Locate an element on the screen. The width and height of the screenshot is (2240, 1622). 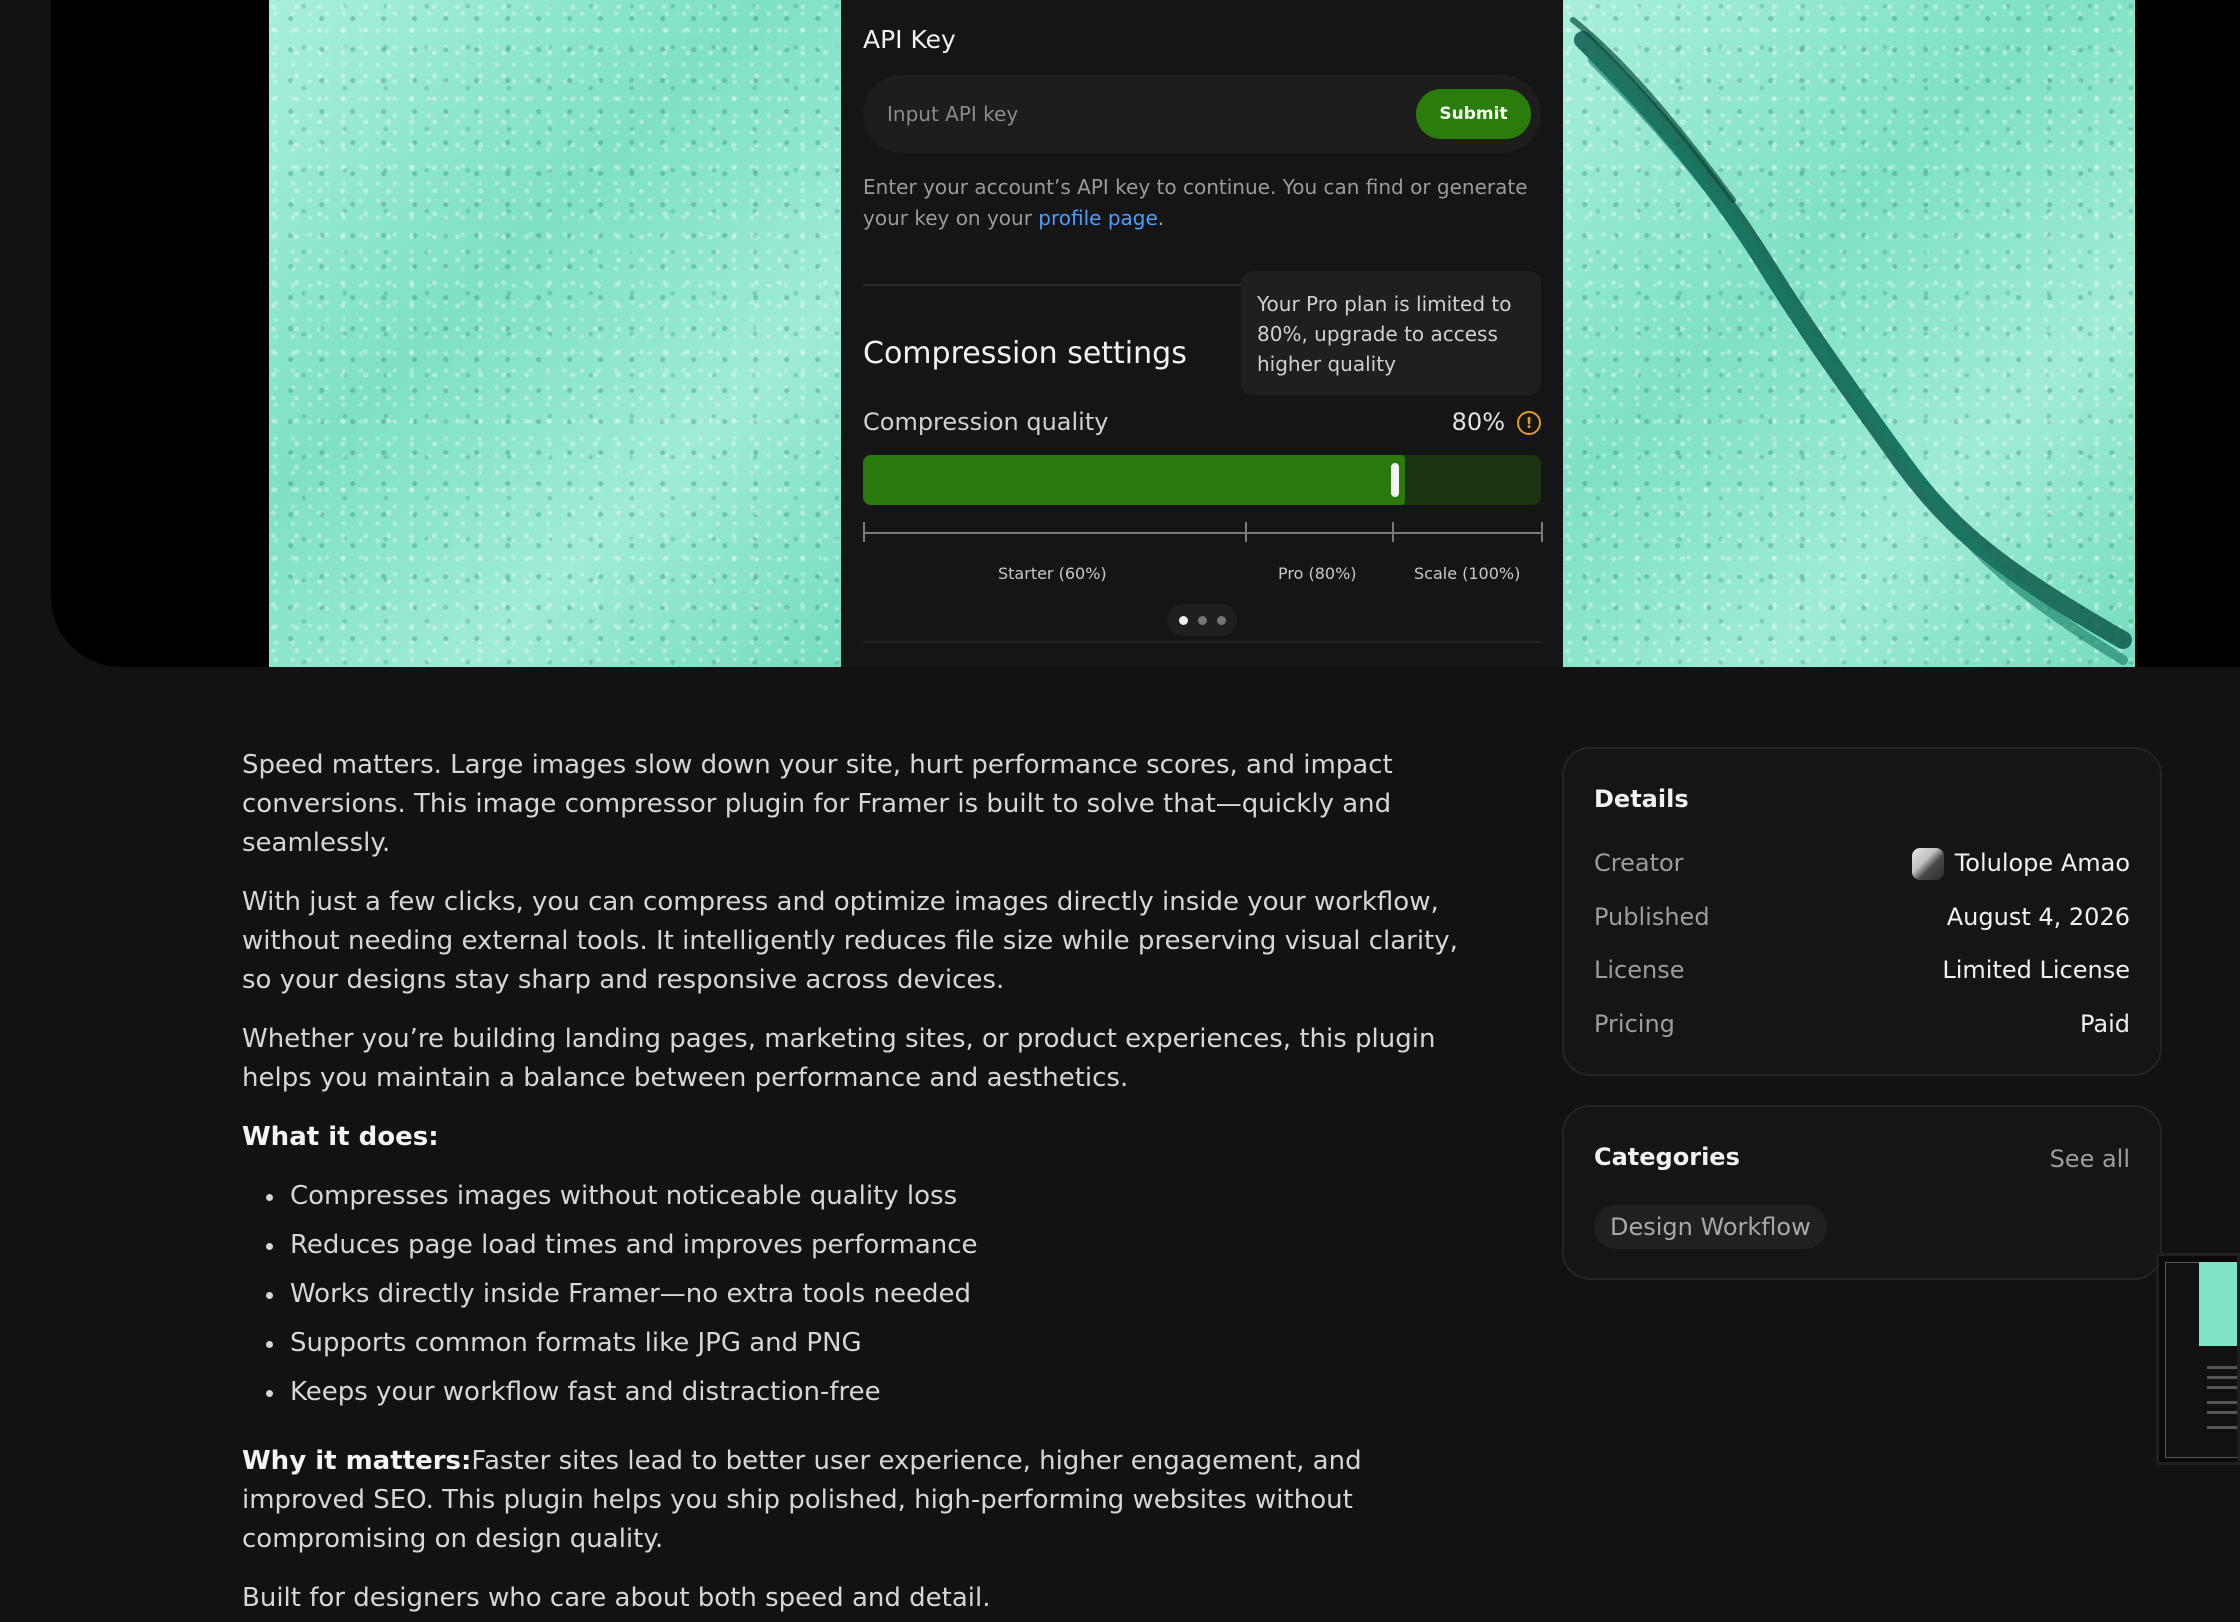
license-value: Limited License is located at coordinates (2036, 970).